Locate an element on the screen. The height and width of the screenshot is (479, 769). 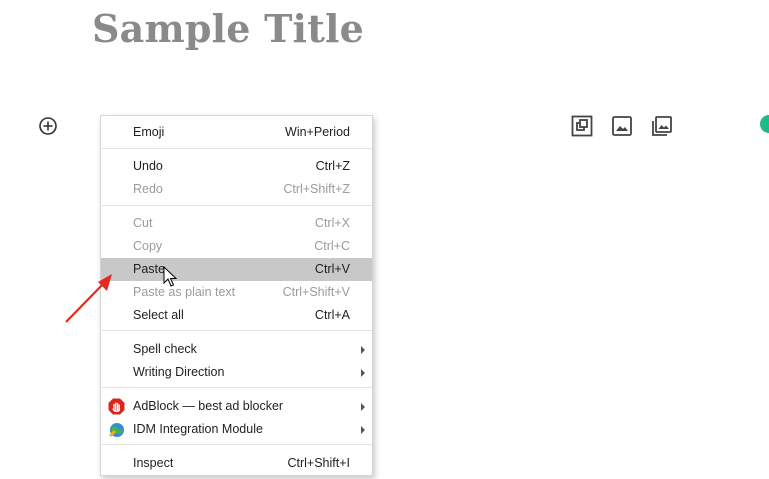
menu-item-copy: Copy Ctrl+C is located at coordinates (236, 246).